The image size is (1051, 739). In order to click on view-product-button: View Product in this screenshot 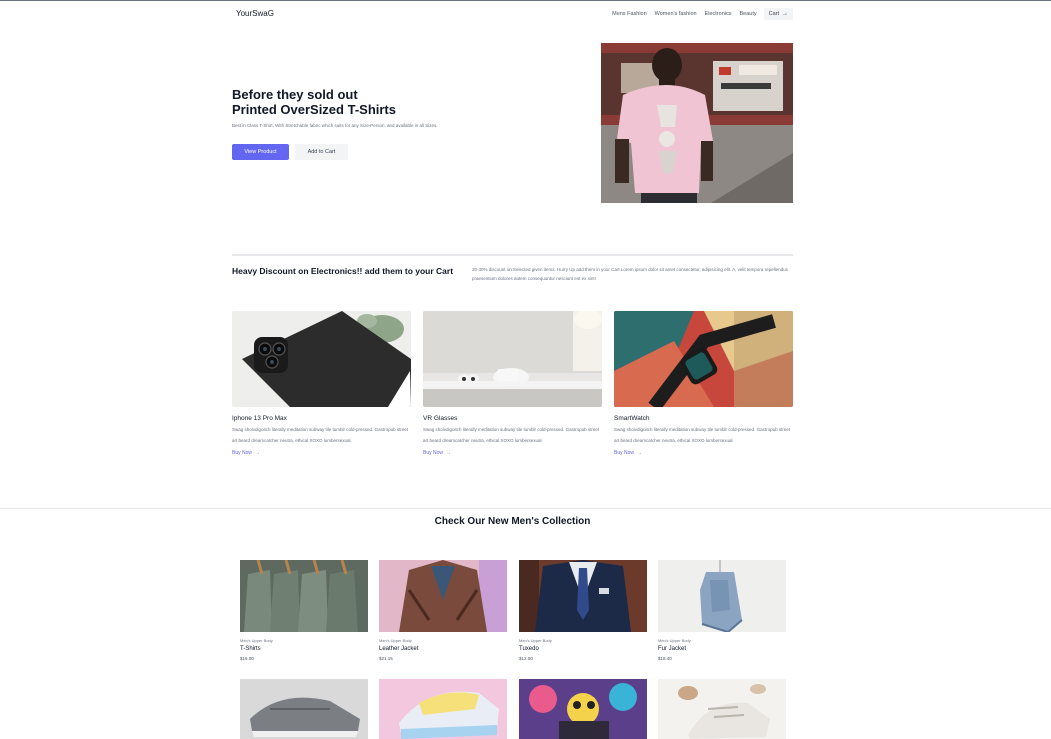, I will do `click(260, 152)`.